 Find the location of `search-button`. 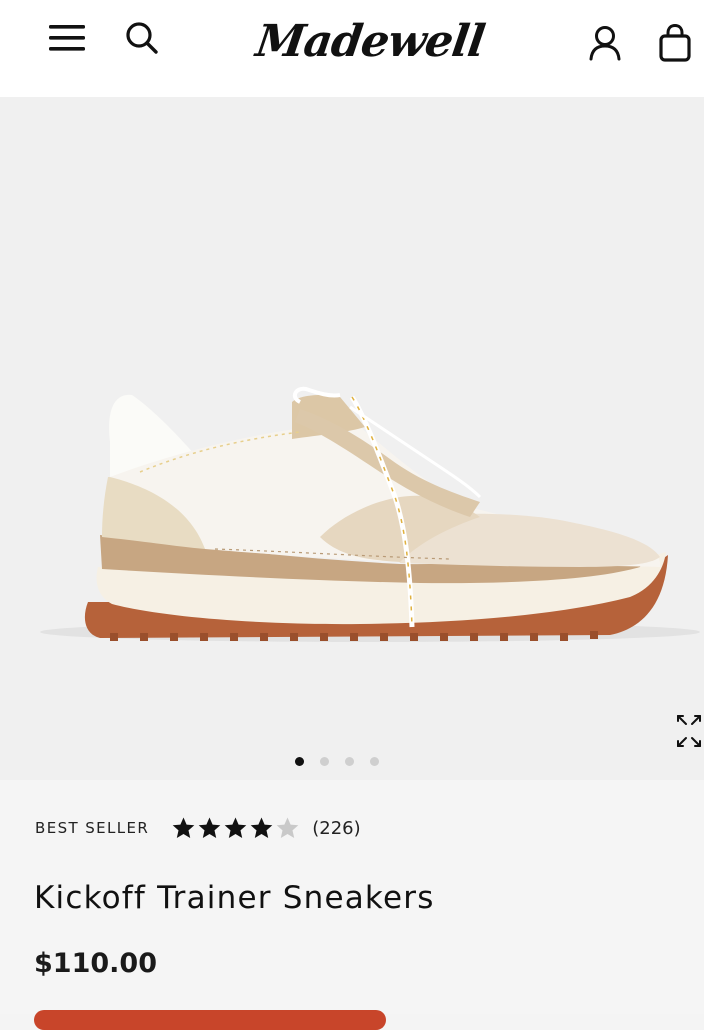

search-button is located at coordinates (142, 38).